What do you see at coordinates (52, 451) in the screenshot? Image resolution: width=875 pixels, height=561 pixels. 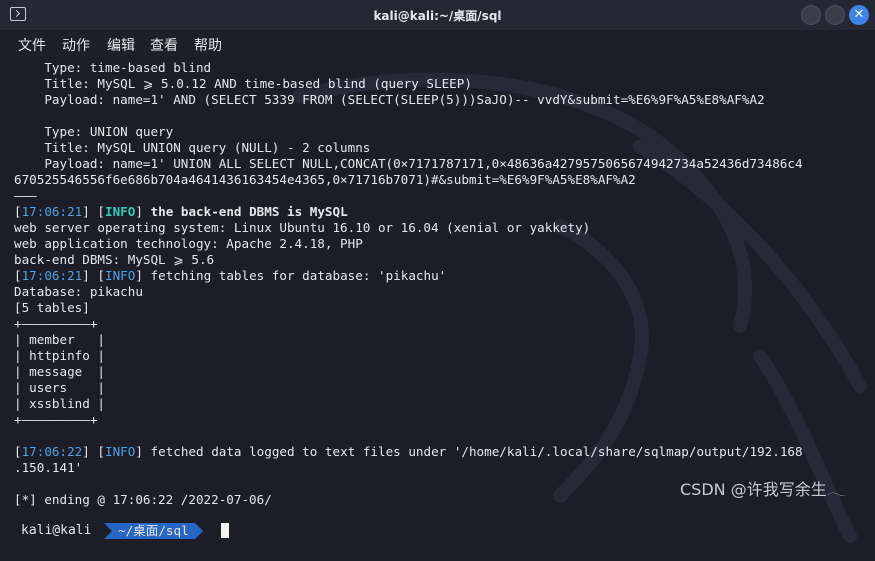 I see `log-timestamp: 17:06:22` at bounding box center [52, 451].